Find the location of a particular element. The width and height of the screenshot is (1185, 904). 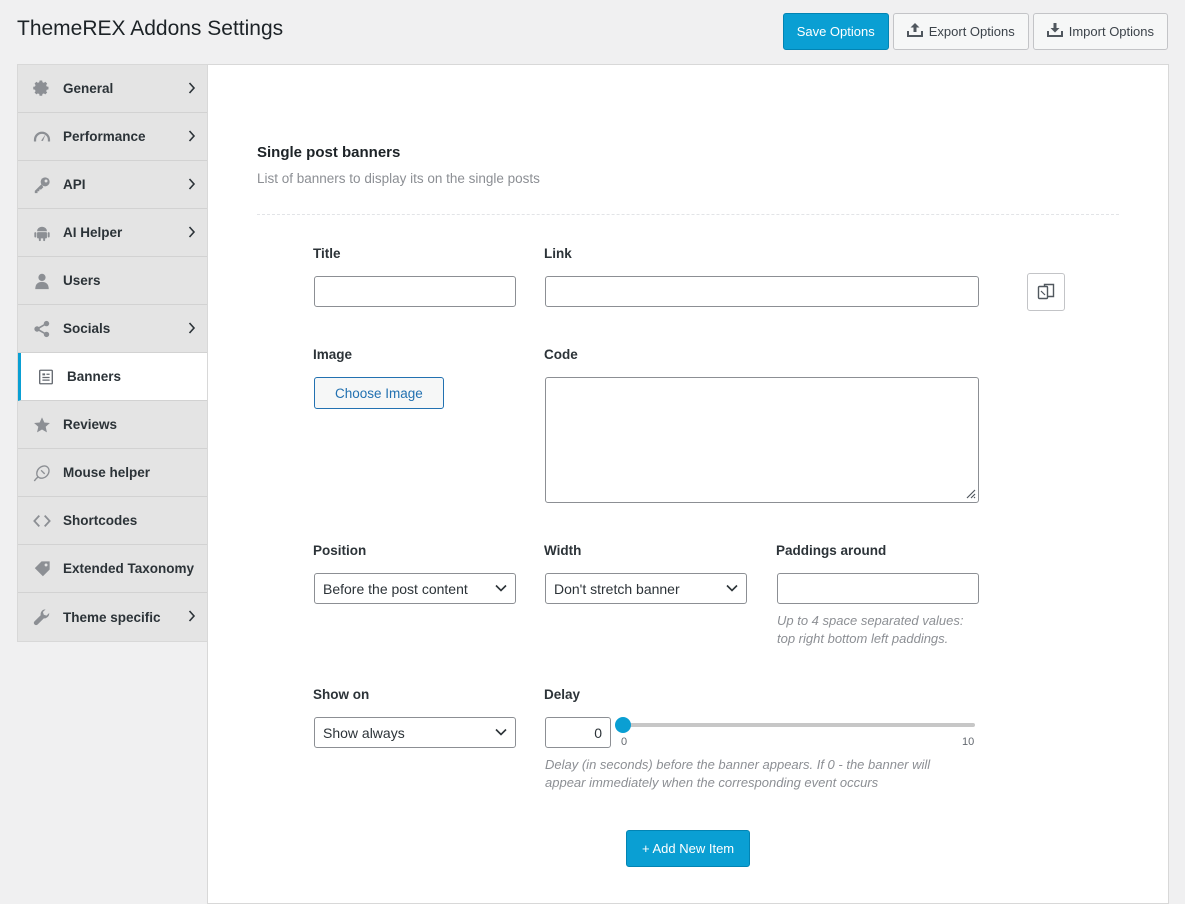

sidebar-item-label: Mouse helper is located at coordinates (107, 472).